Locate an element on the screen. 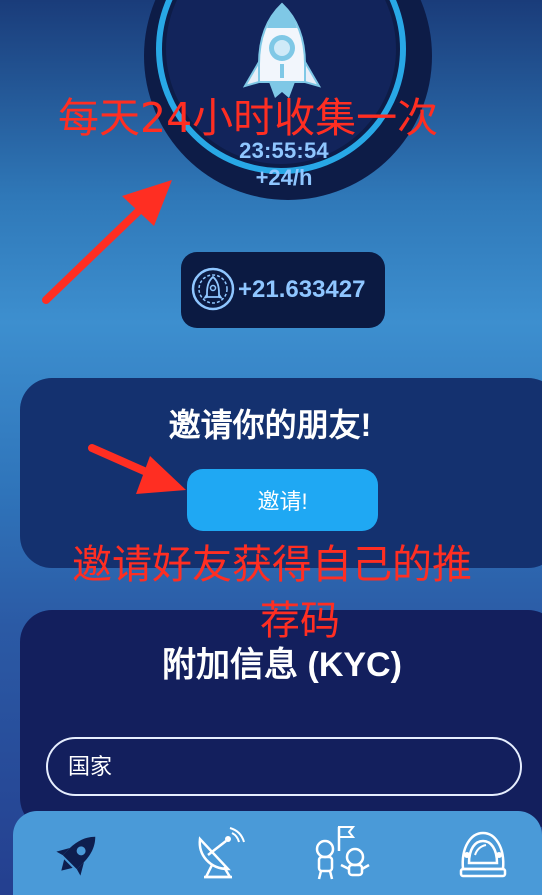  annotation-collect-daily: 每天24小时收集一次 is located at coordinates (248, 118).